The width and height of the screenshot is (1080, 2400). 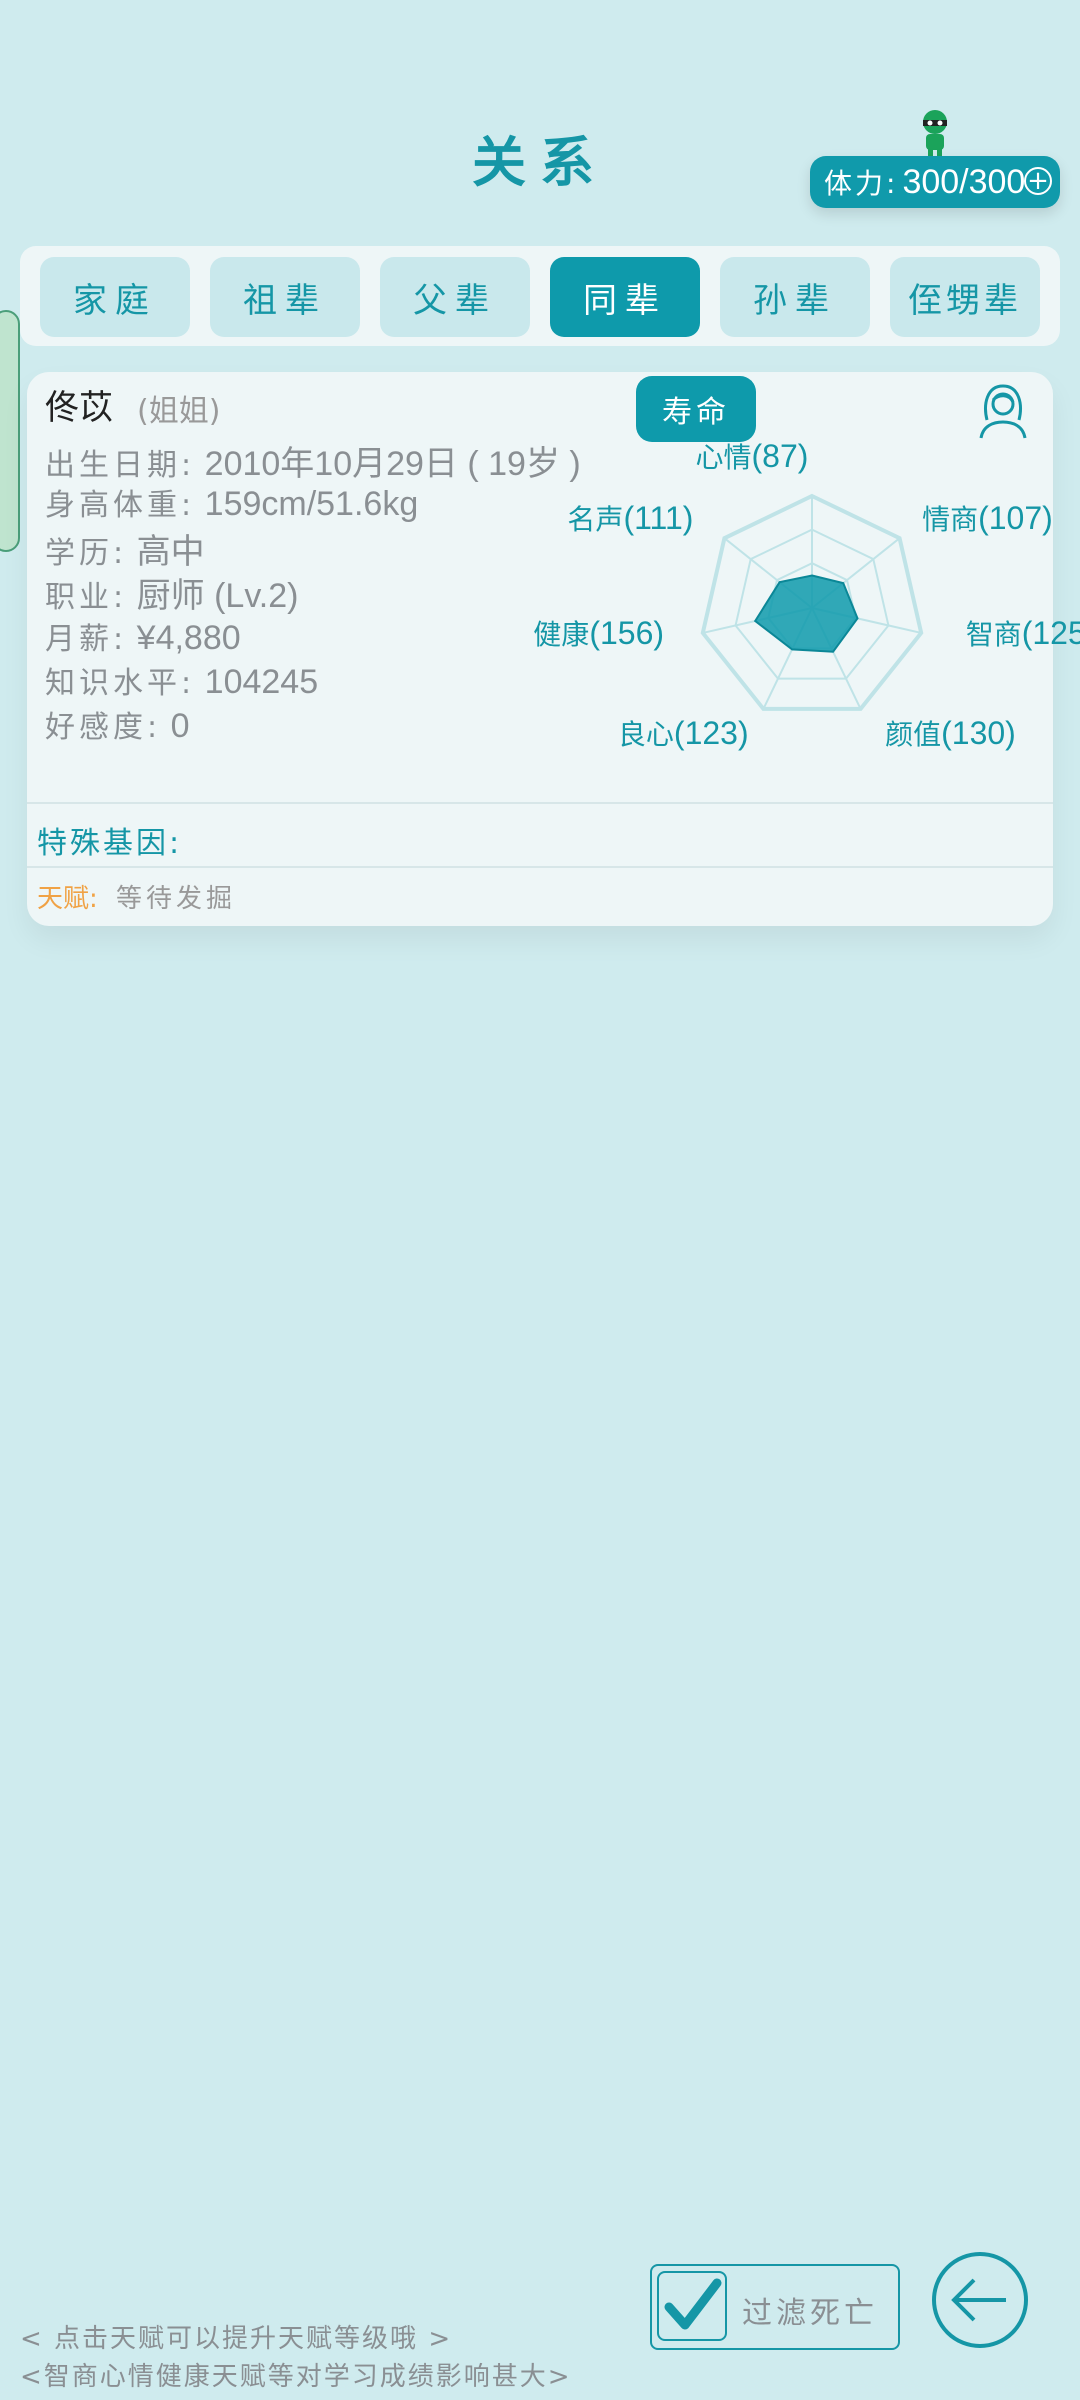 What do you see at coordinates (696, 409) in the screenshot?
I see `lifespan-button: 寿命` at bounding box center [696, 409].